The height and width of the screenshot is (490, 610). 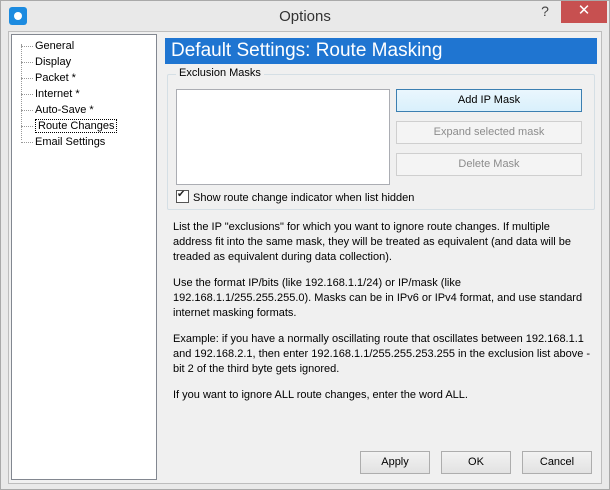 What do you see at coordinates (48, 78) in the screenshot?
I see `tree-item-packet: Packet *` at bounding box center [48, 78].